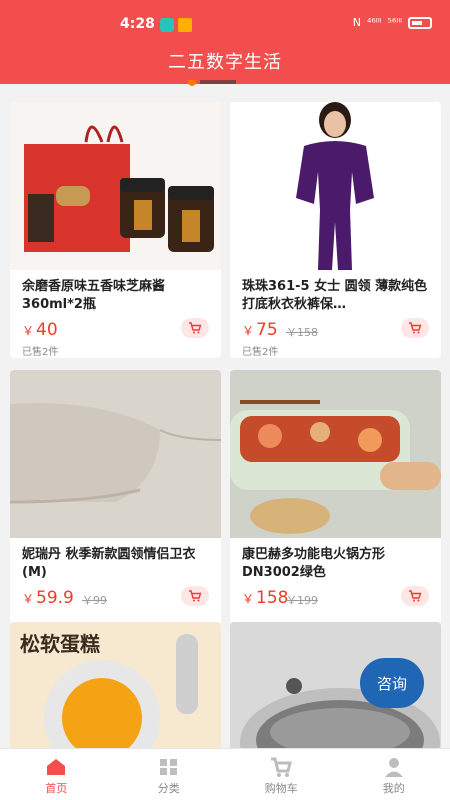 The image size is (450, 800). I want to click on product-name: 余磨香原味五香味芝麻酱360ml*2瓶, so click(117, 296).